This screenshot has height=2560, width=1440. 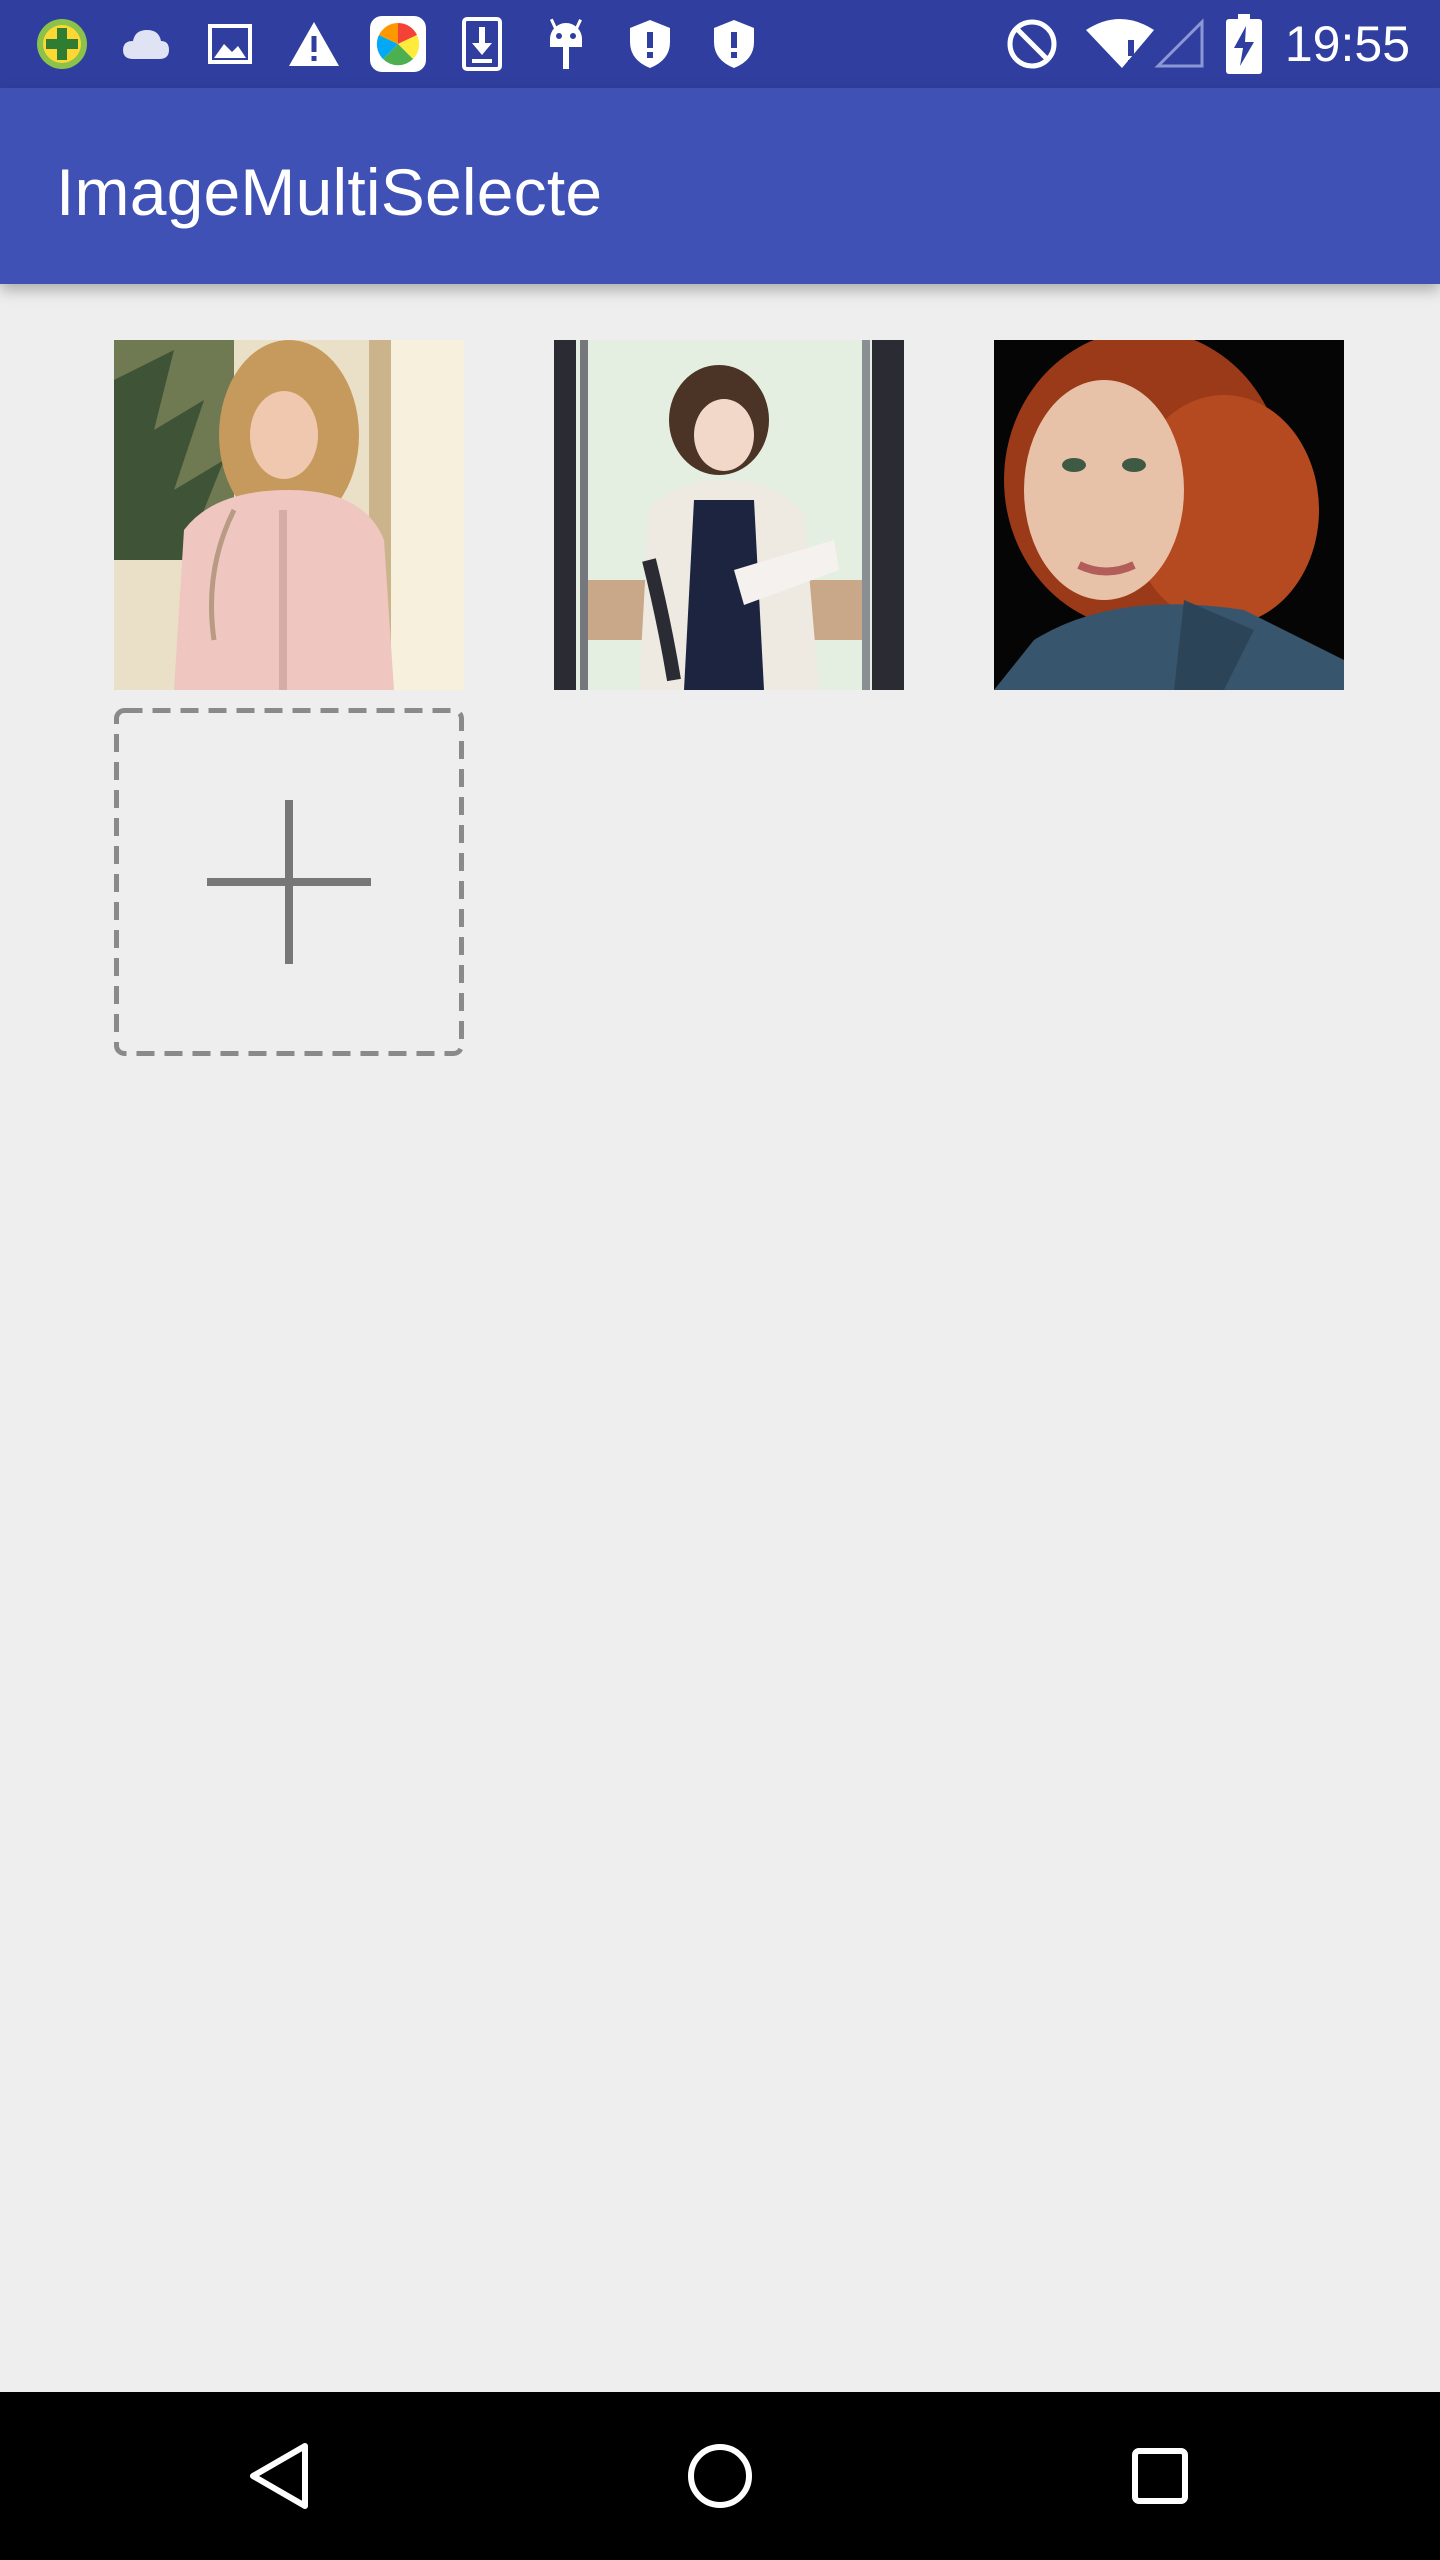 I want to click on download-icon, so click(x=482, y=44).